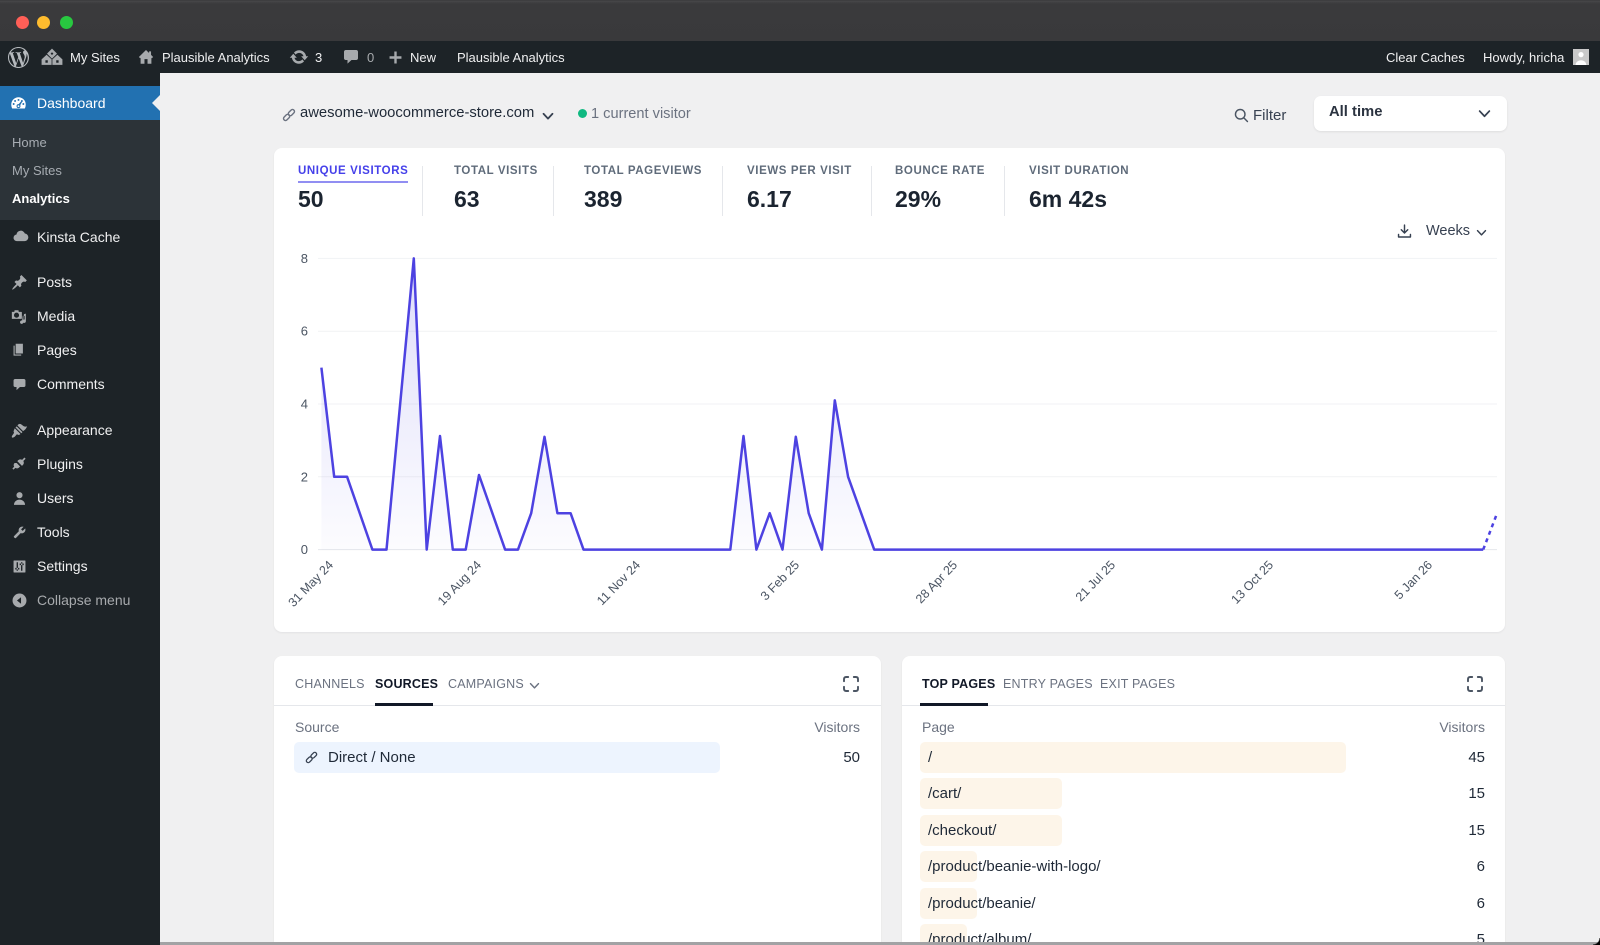 The height and width of the screenshot is (945, 1600). I want to click on svg-text: 31 May 24, so click(311, 584).